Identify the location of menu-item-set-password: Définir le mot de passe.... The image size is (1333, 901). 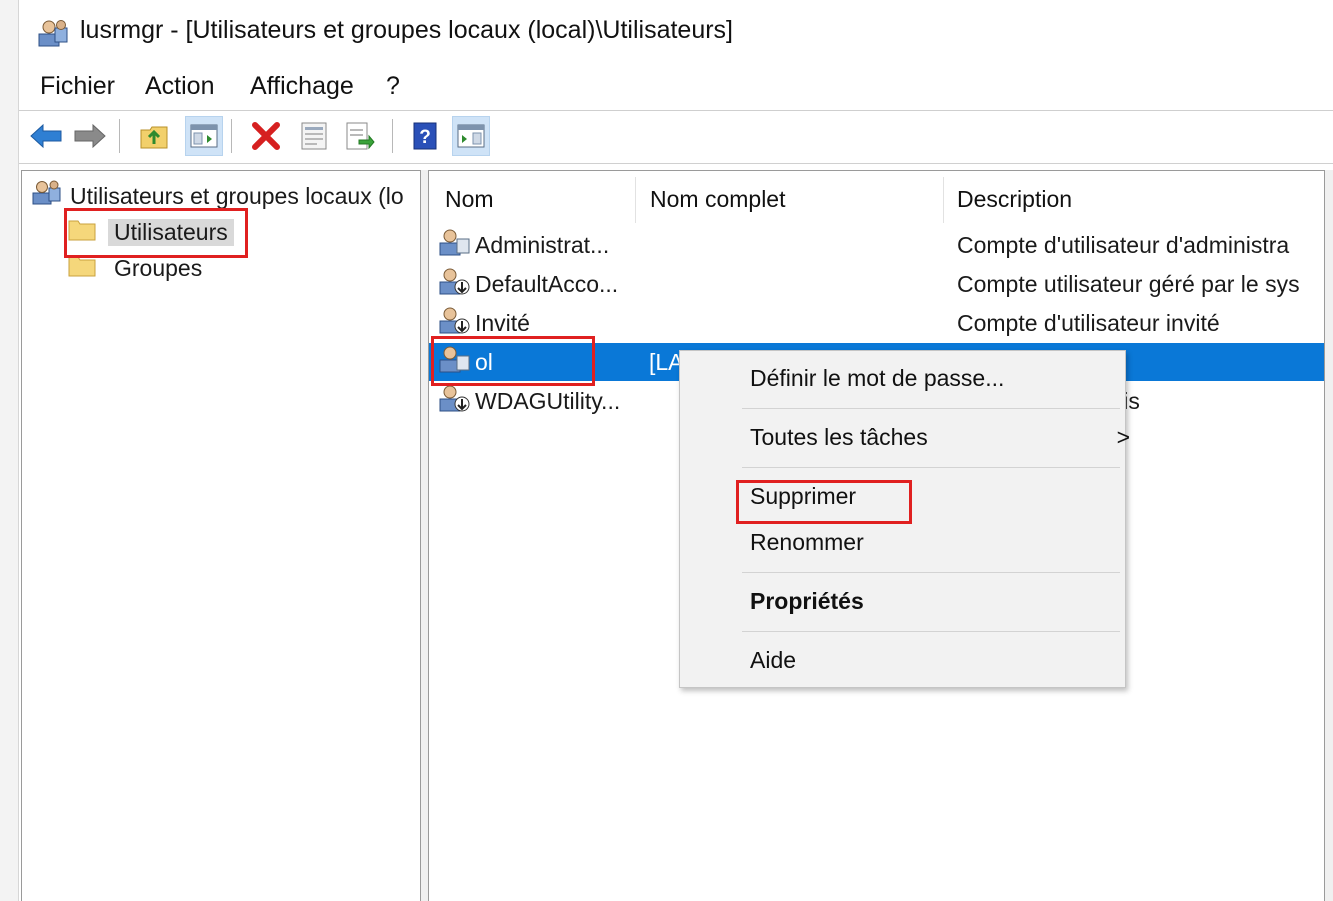
(877, 378).